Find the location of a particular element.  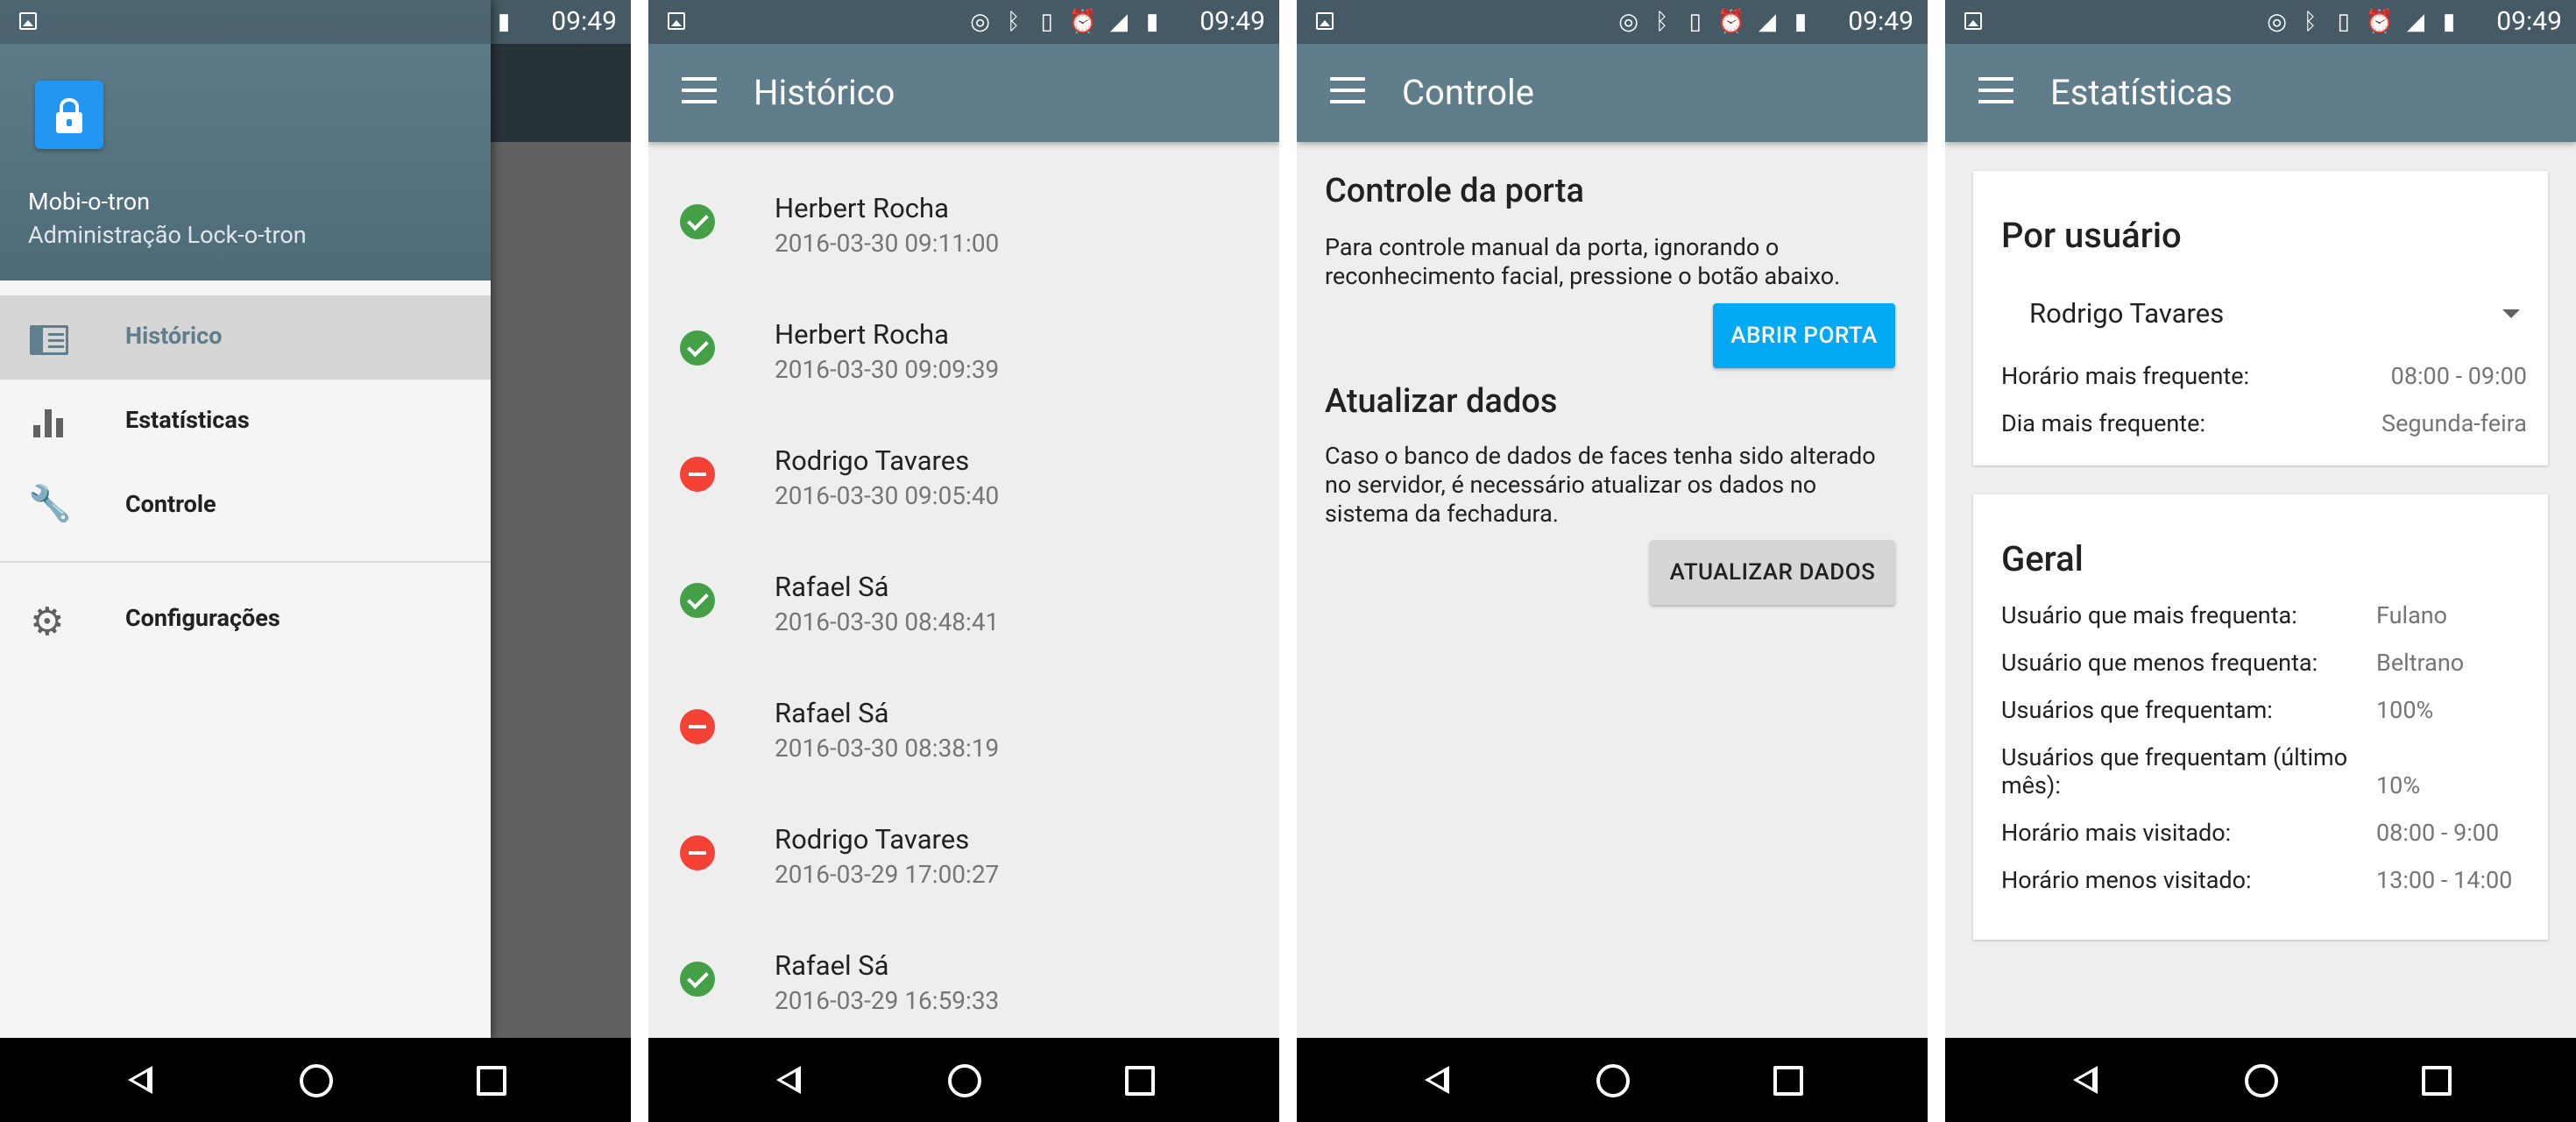

app-name: Mobi-o-tron is located at coordinates (89, 202).